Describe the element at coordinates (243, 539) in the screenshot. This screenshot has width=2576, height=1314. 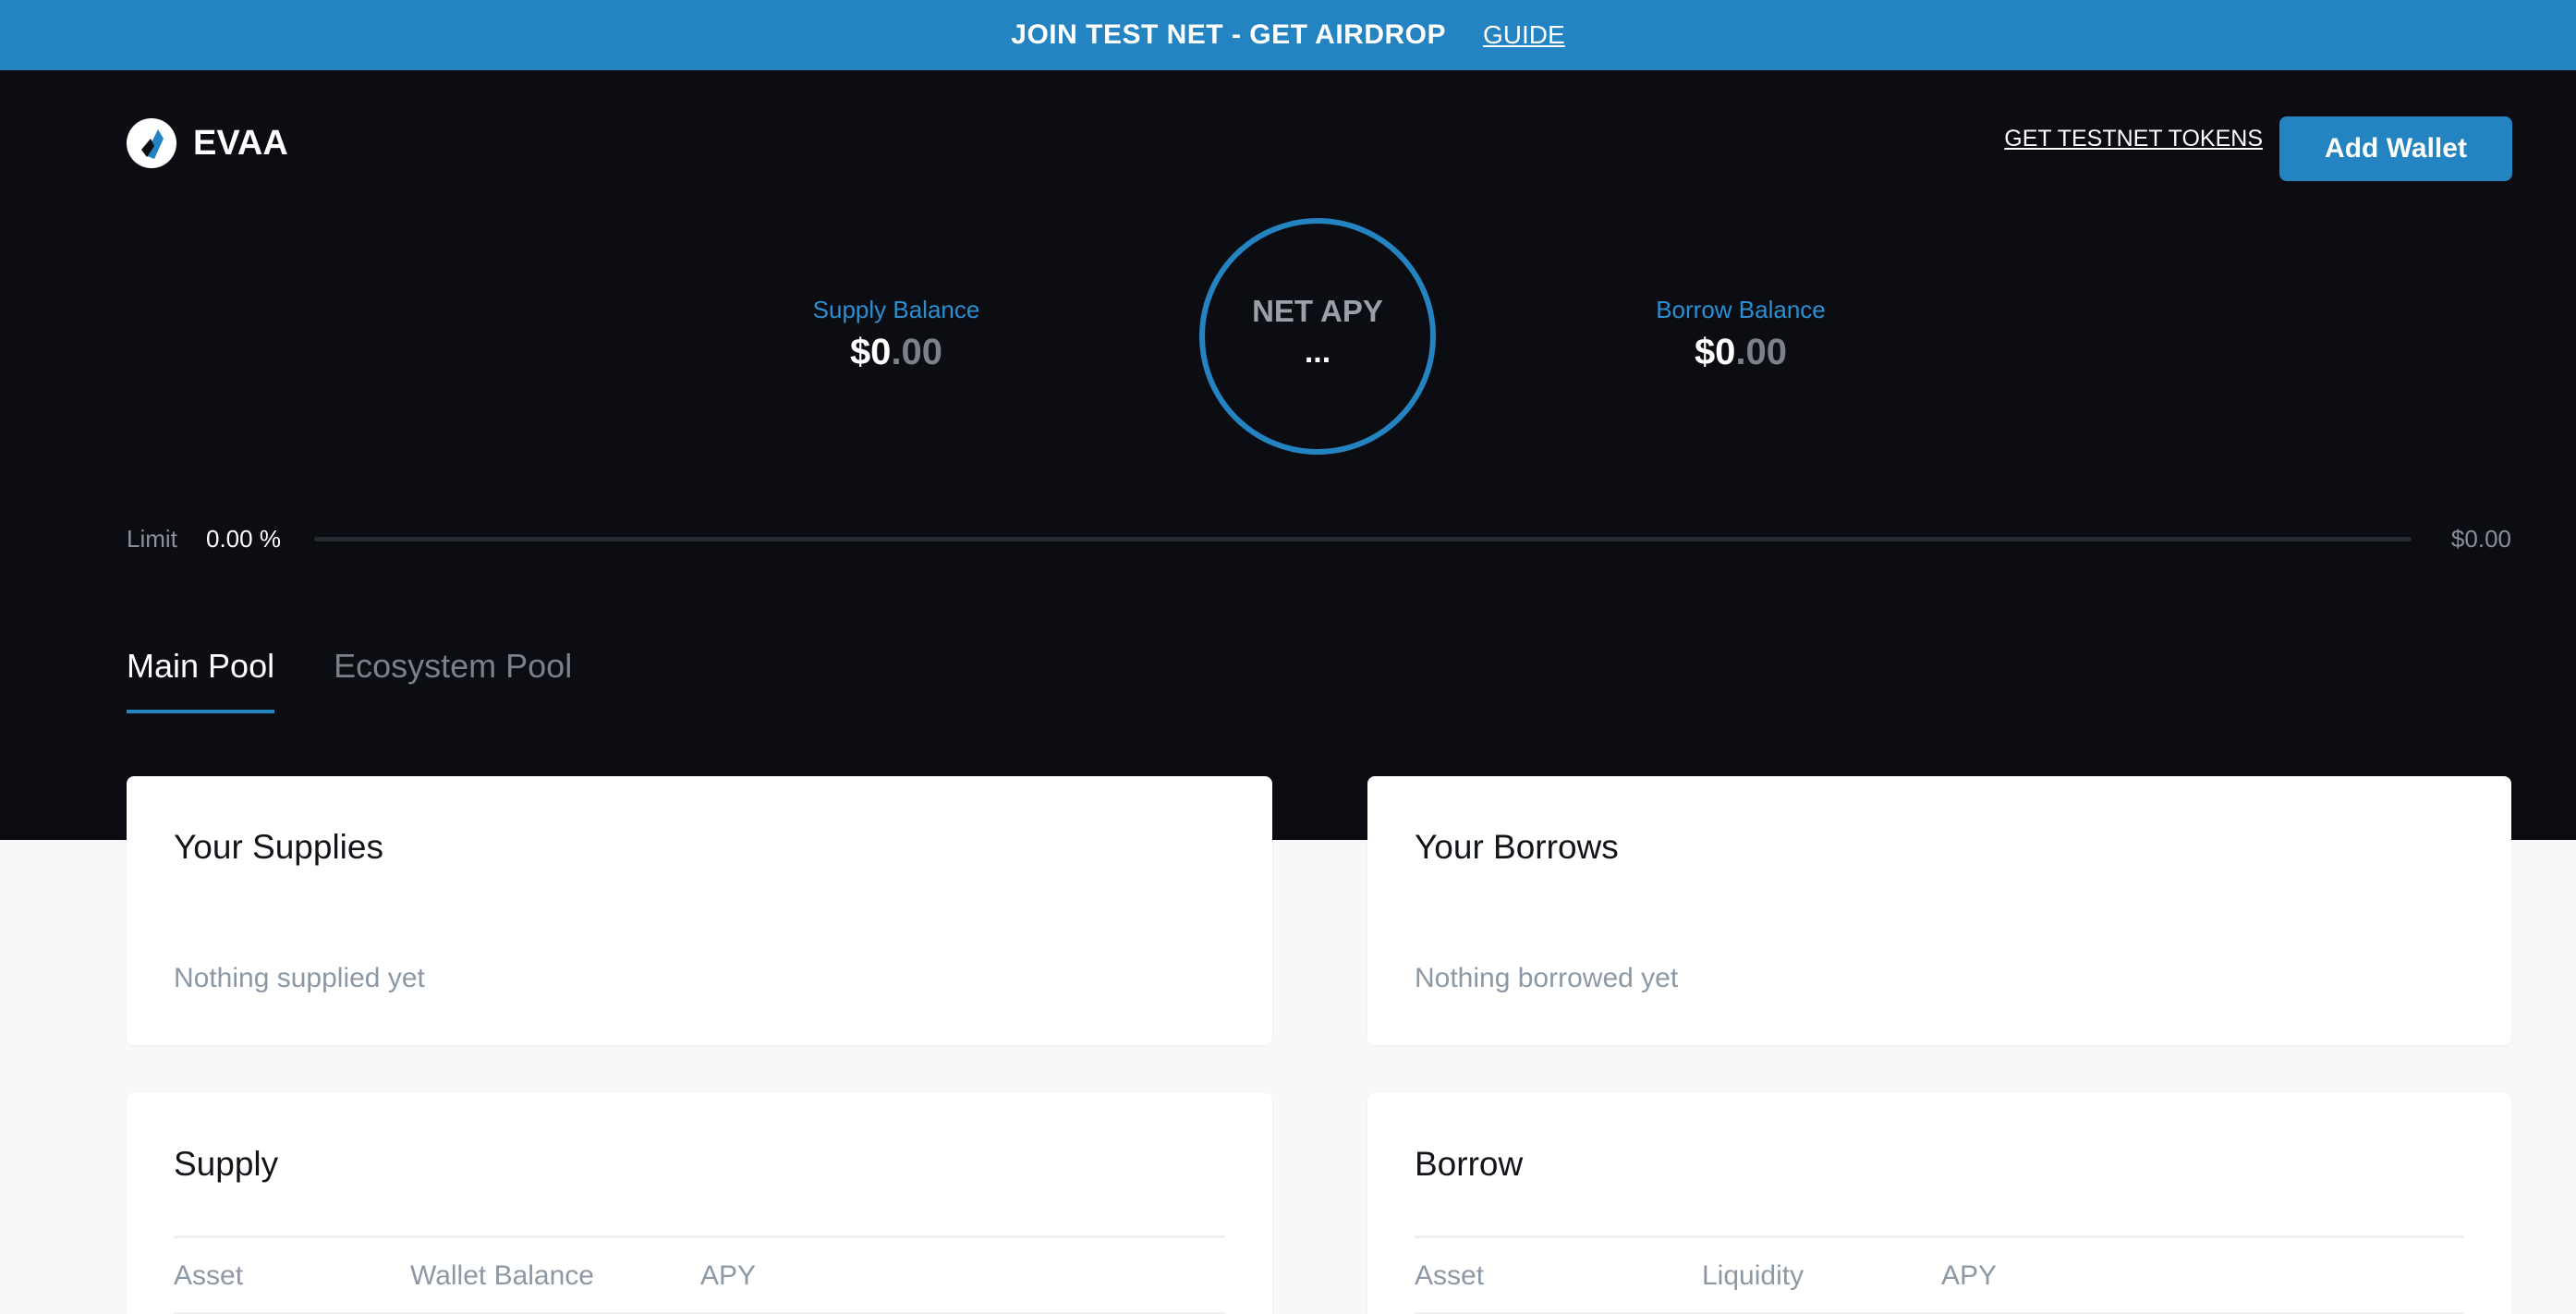
I see `limit-percent: 0.00 %` at that location.